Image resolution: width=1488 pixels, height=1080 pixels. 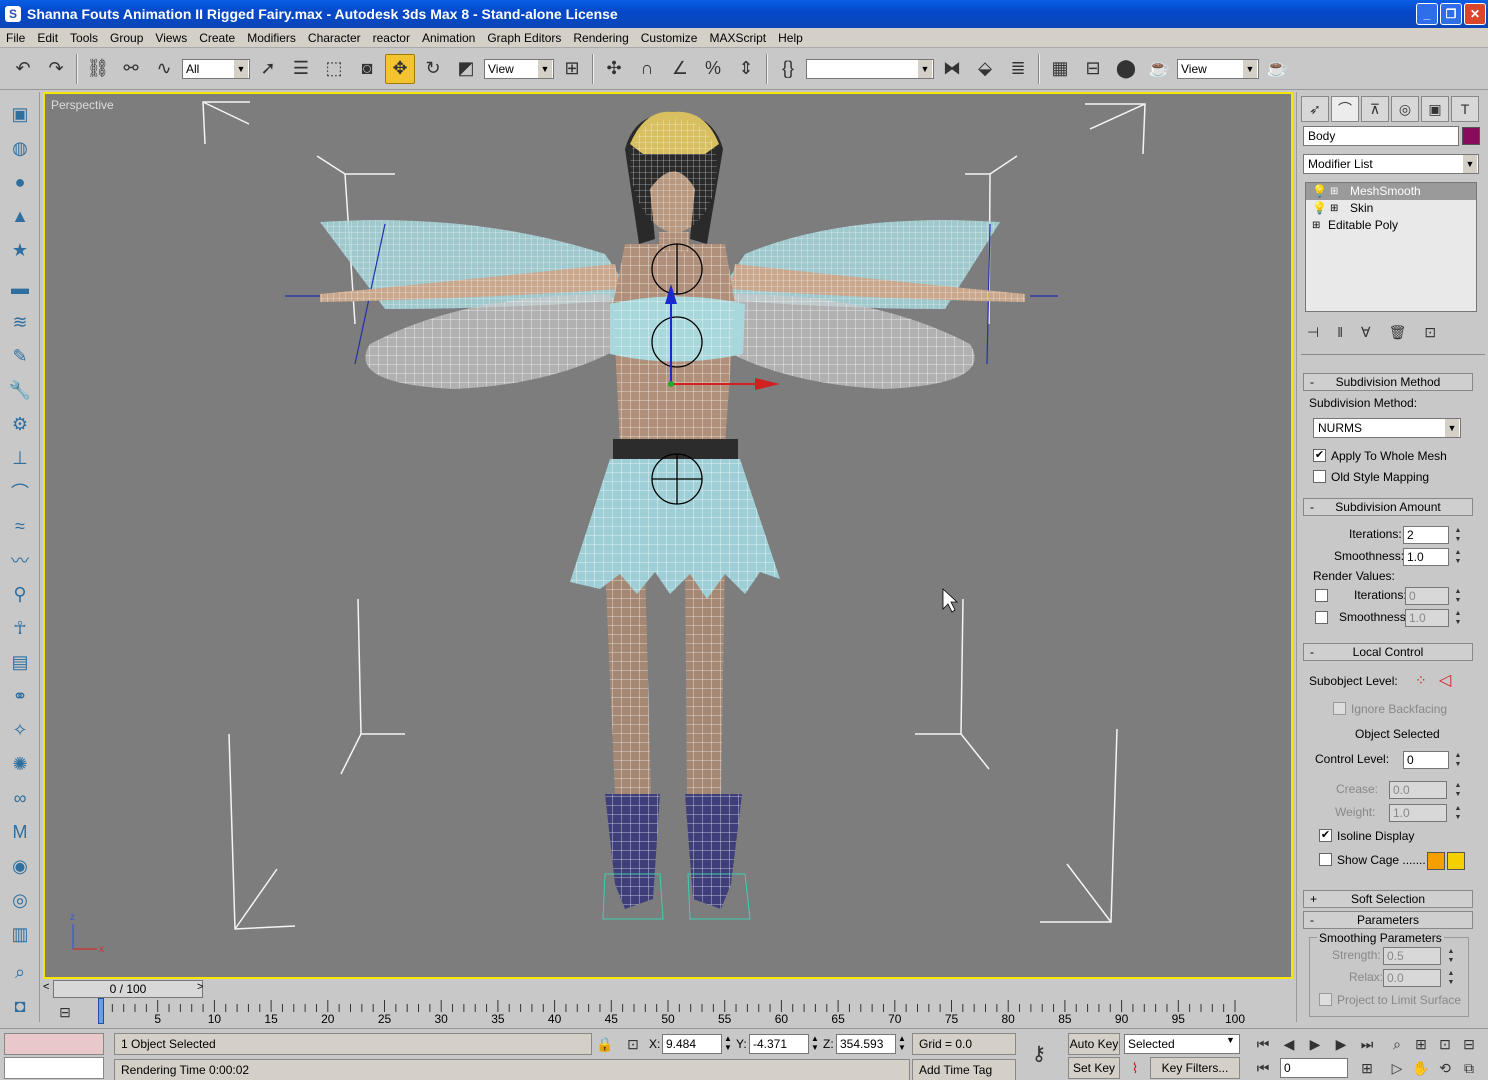 I want to click on iterations-spinner-arrows: ▲ ▼, so click(x=1458, y=535).